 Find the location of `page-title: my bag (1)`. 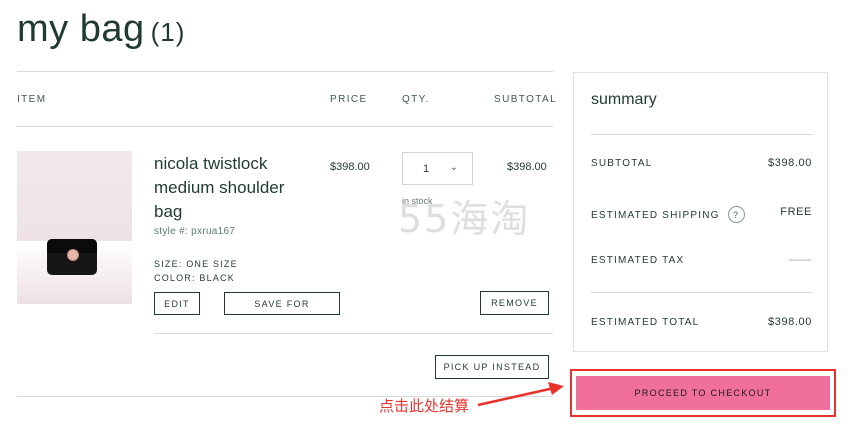

page-title: my bag (1) is located at coordinates (101, 29).